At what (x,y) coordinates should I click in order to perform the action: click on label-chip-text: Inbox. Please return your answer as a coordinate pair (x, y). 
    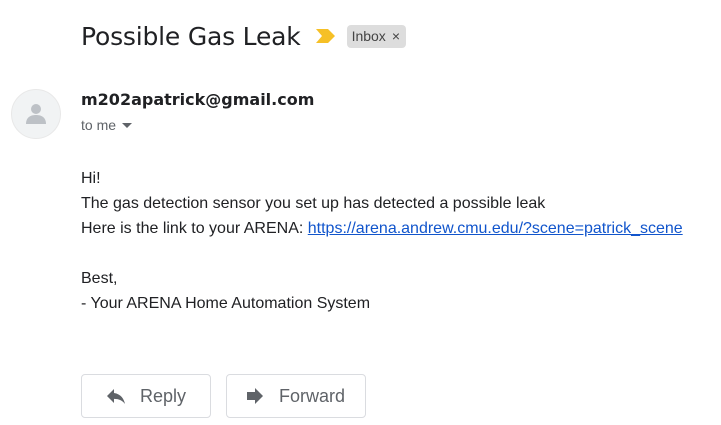
    Looking at the image, I should click on (368, 36).